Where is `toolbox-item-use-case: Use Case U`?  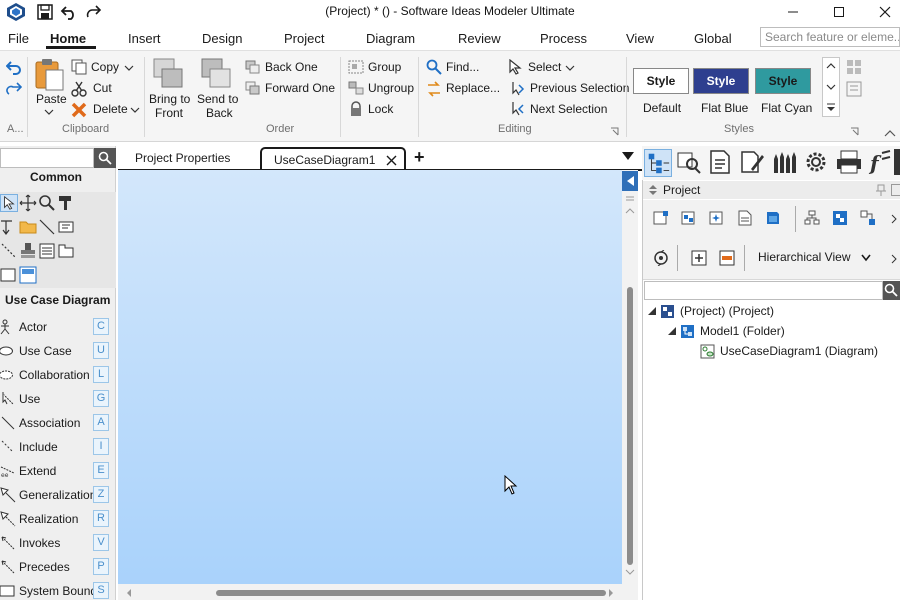 toolbox-item-use-case: Use Case U is located at coordinates (56, 351).